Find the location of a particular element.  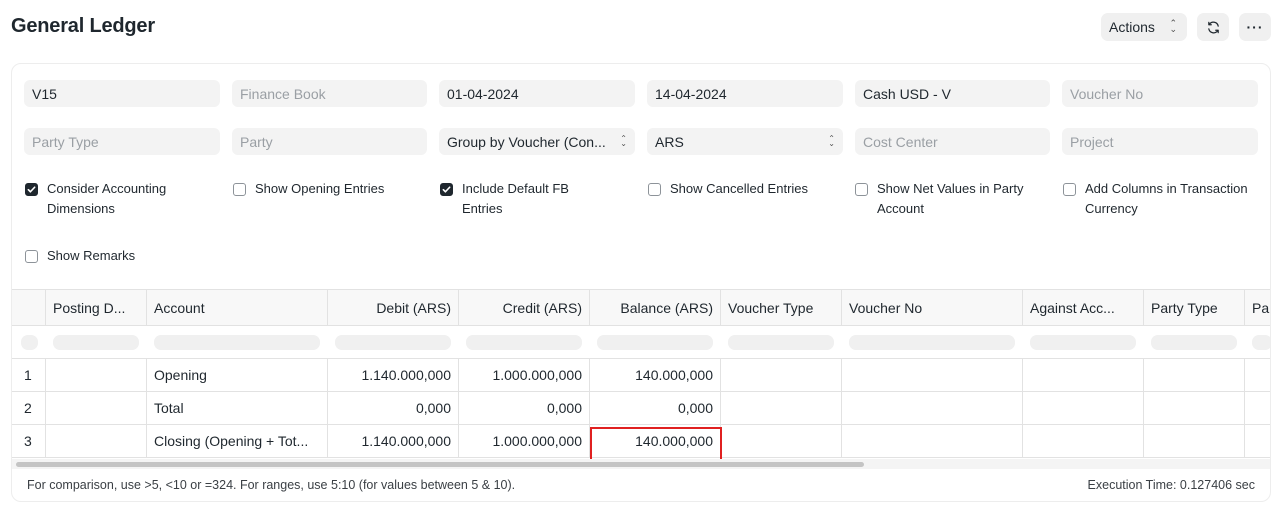

debit-column-filter is located at coordinates (393, 342).